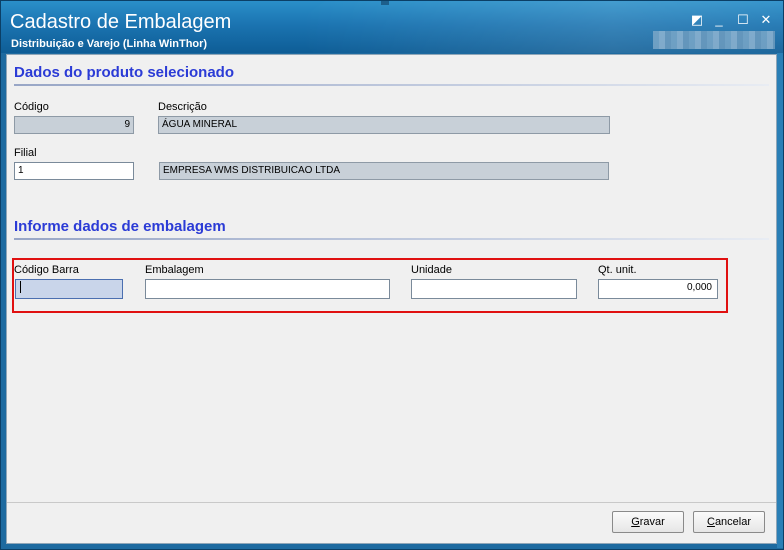 The height and width of the screenshot is (550, 784). I want to click on gravar-label: ravar, so click(652, 522).